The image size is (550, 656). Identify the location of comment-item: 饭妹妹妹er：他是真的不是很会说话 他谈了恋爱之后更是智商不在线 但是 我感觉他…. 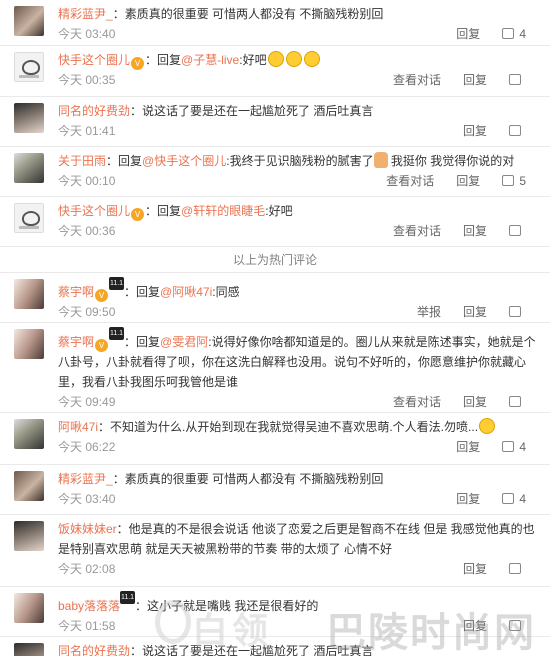
(275, 551).